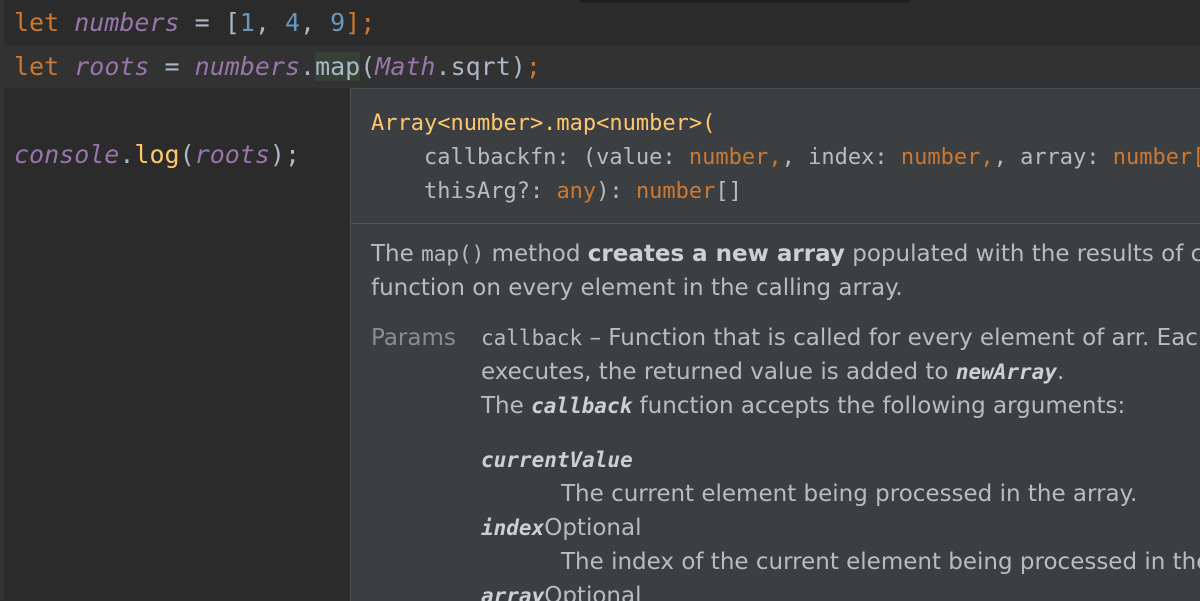 This screenshot has width=1200, height=601. I want to click on sqrt-function: sqrt, so click(481, 66).